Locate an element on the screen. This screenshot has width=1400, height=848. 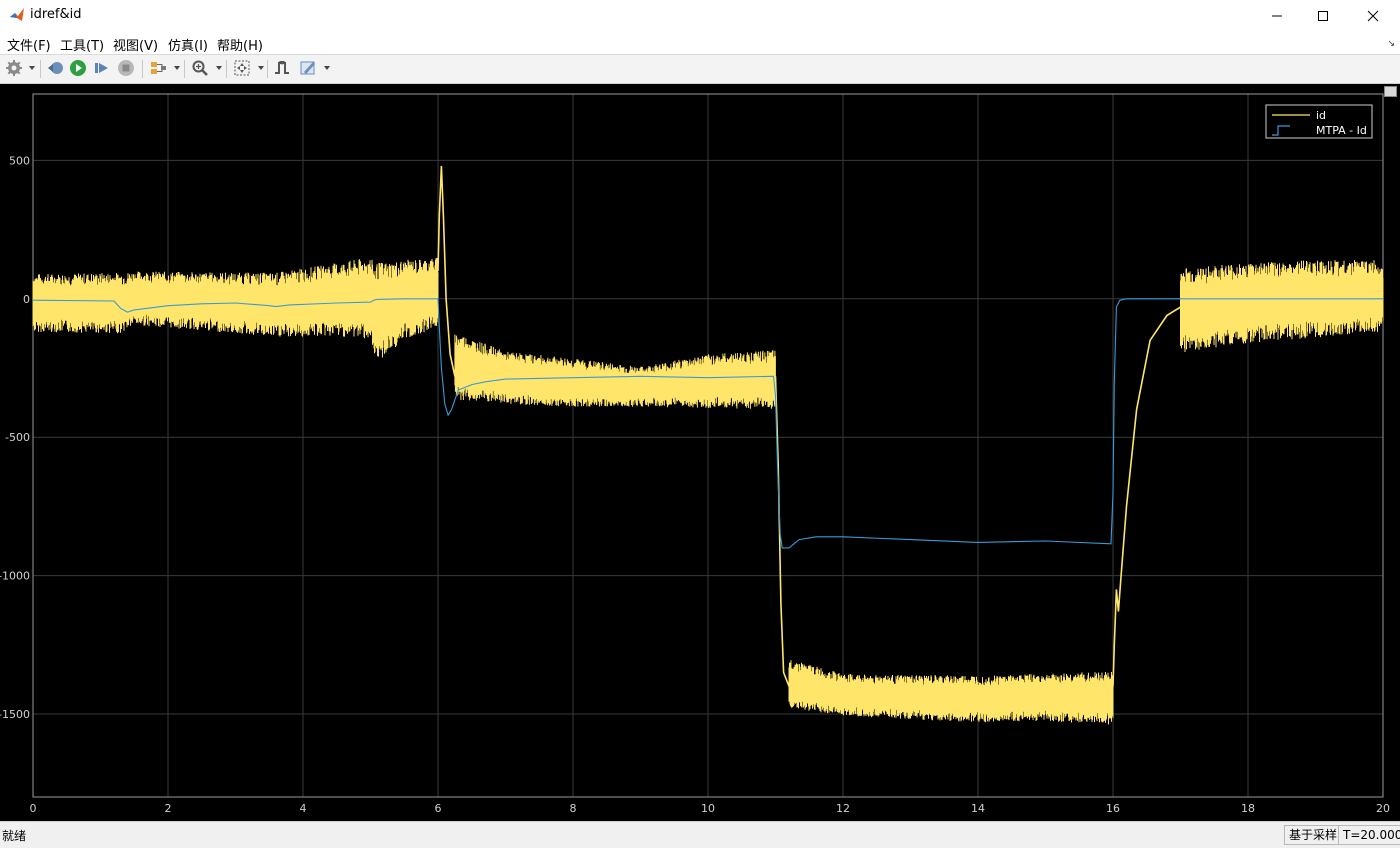
y-tick-label: -1500 is located at coordinates (15, 714).